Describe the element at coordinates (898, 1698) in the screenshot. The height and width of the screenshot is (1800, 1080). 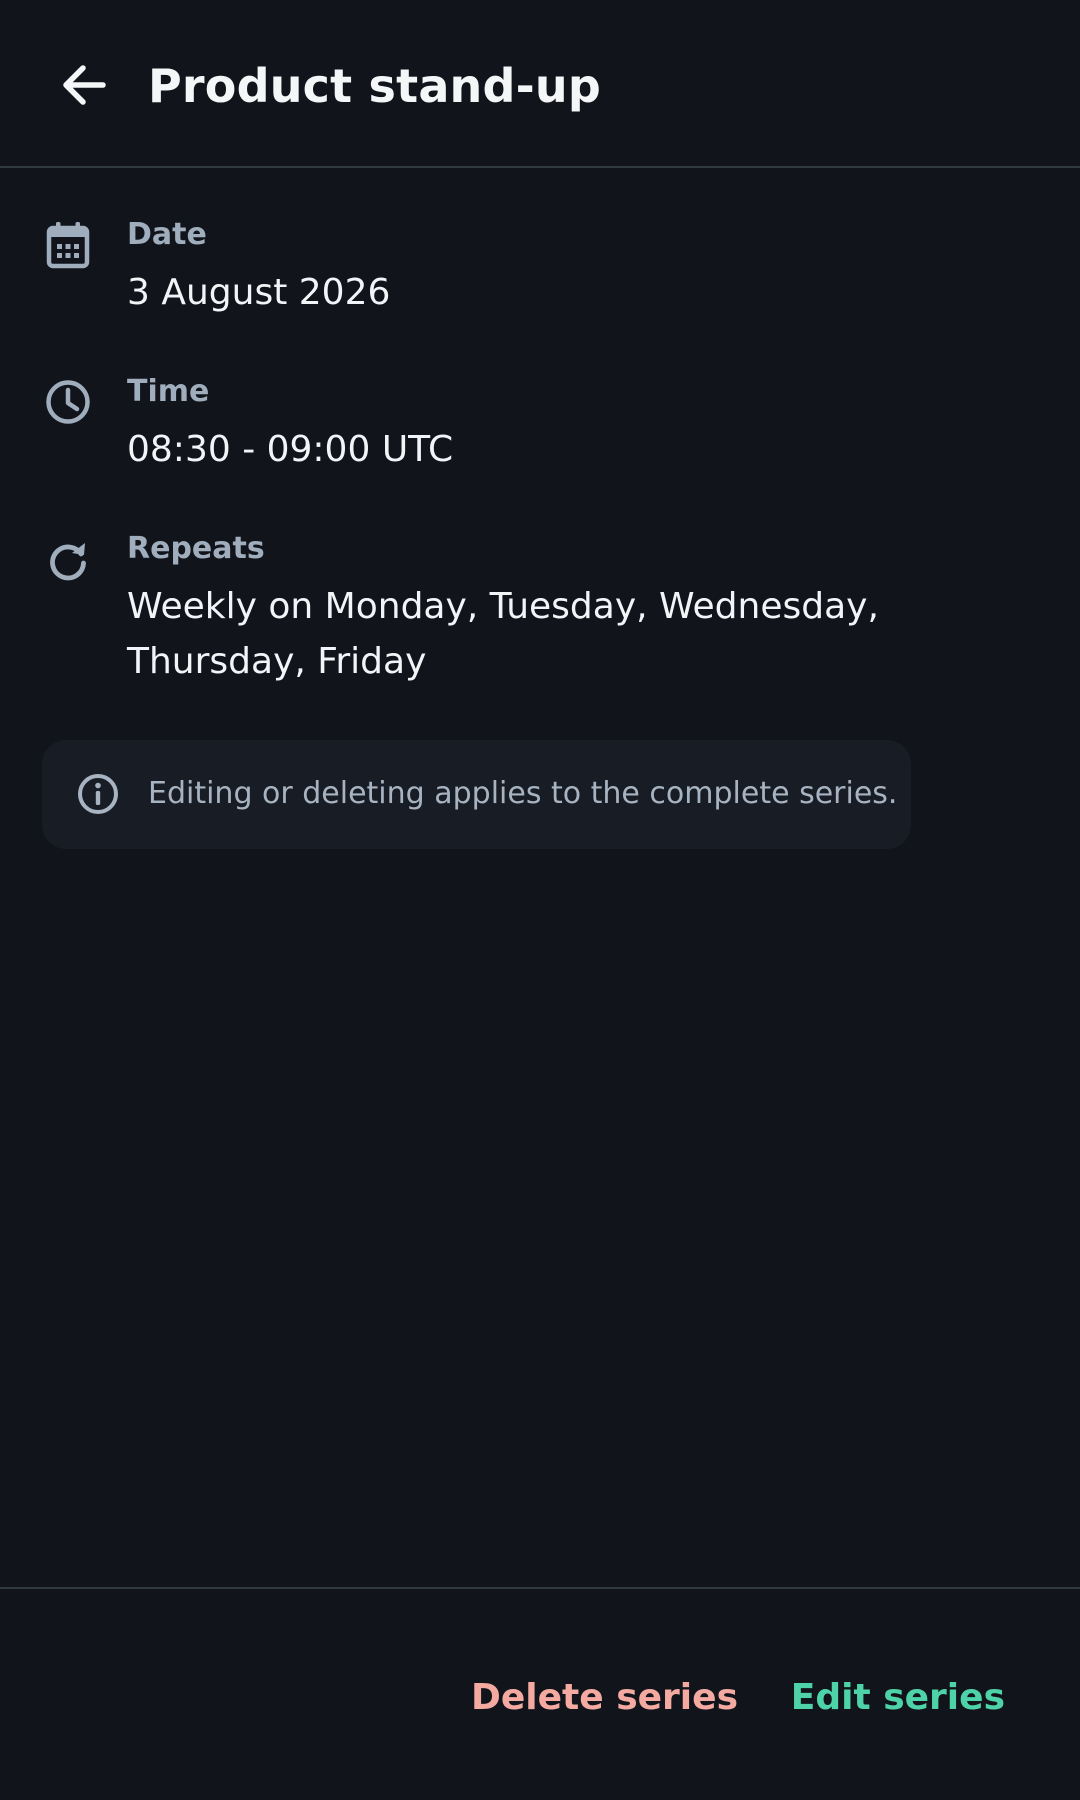
I see `edit-series-button: Edit series` at that location.